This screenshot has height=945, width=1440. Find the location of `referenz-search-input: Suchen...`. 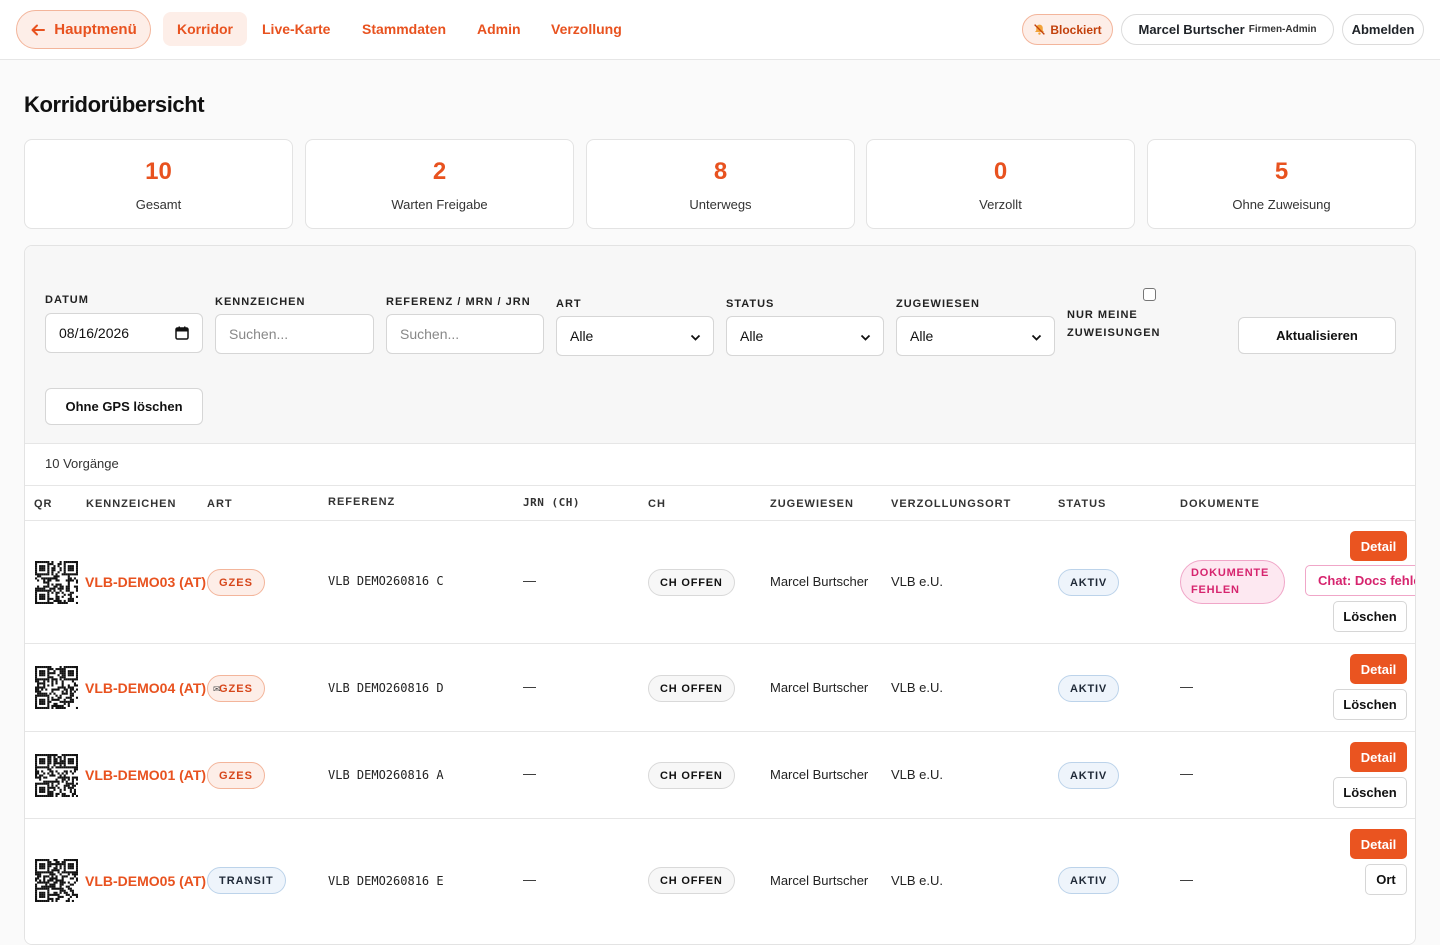

referenz-search-input: Suchen... is located at coordinates (465, 334).